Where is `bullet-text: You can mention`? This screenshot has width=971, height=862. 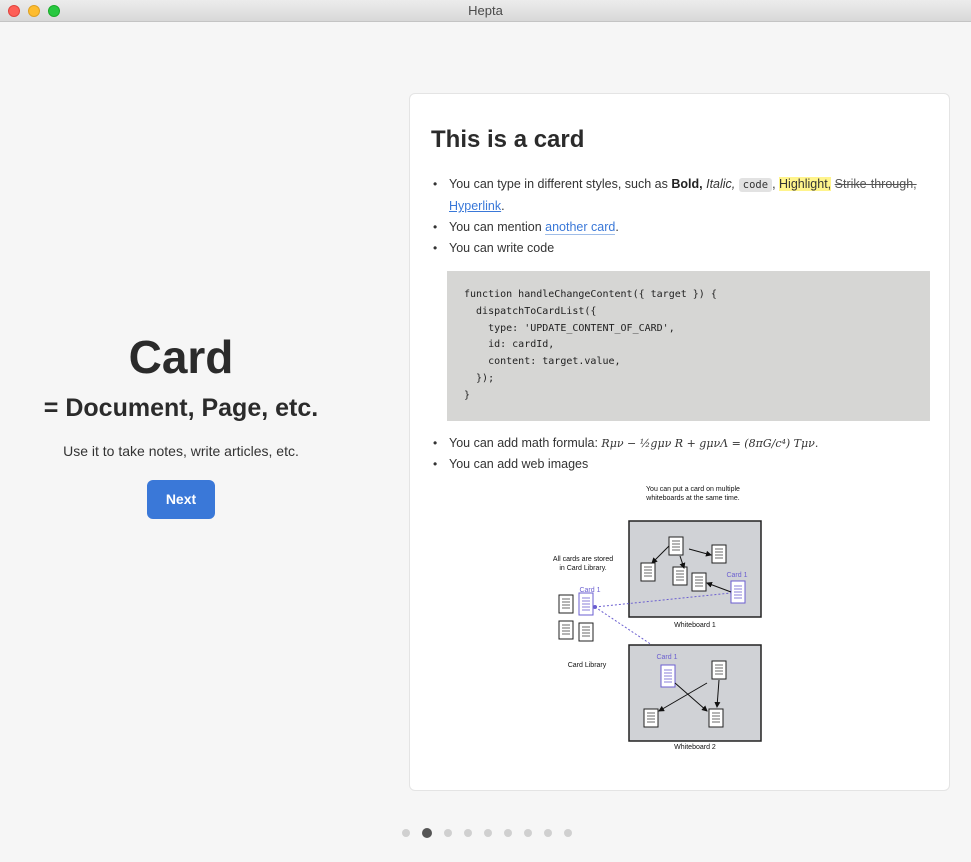 bullet-text: You can mention is located at coordinates (497, 227).